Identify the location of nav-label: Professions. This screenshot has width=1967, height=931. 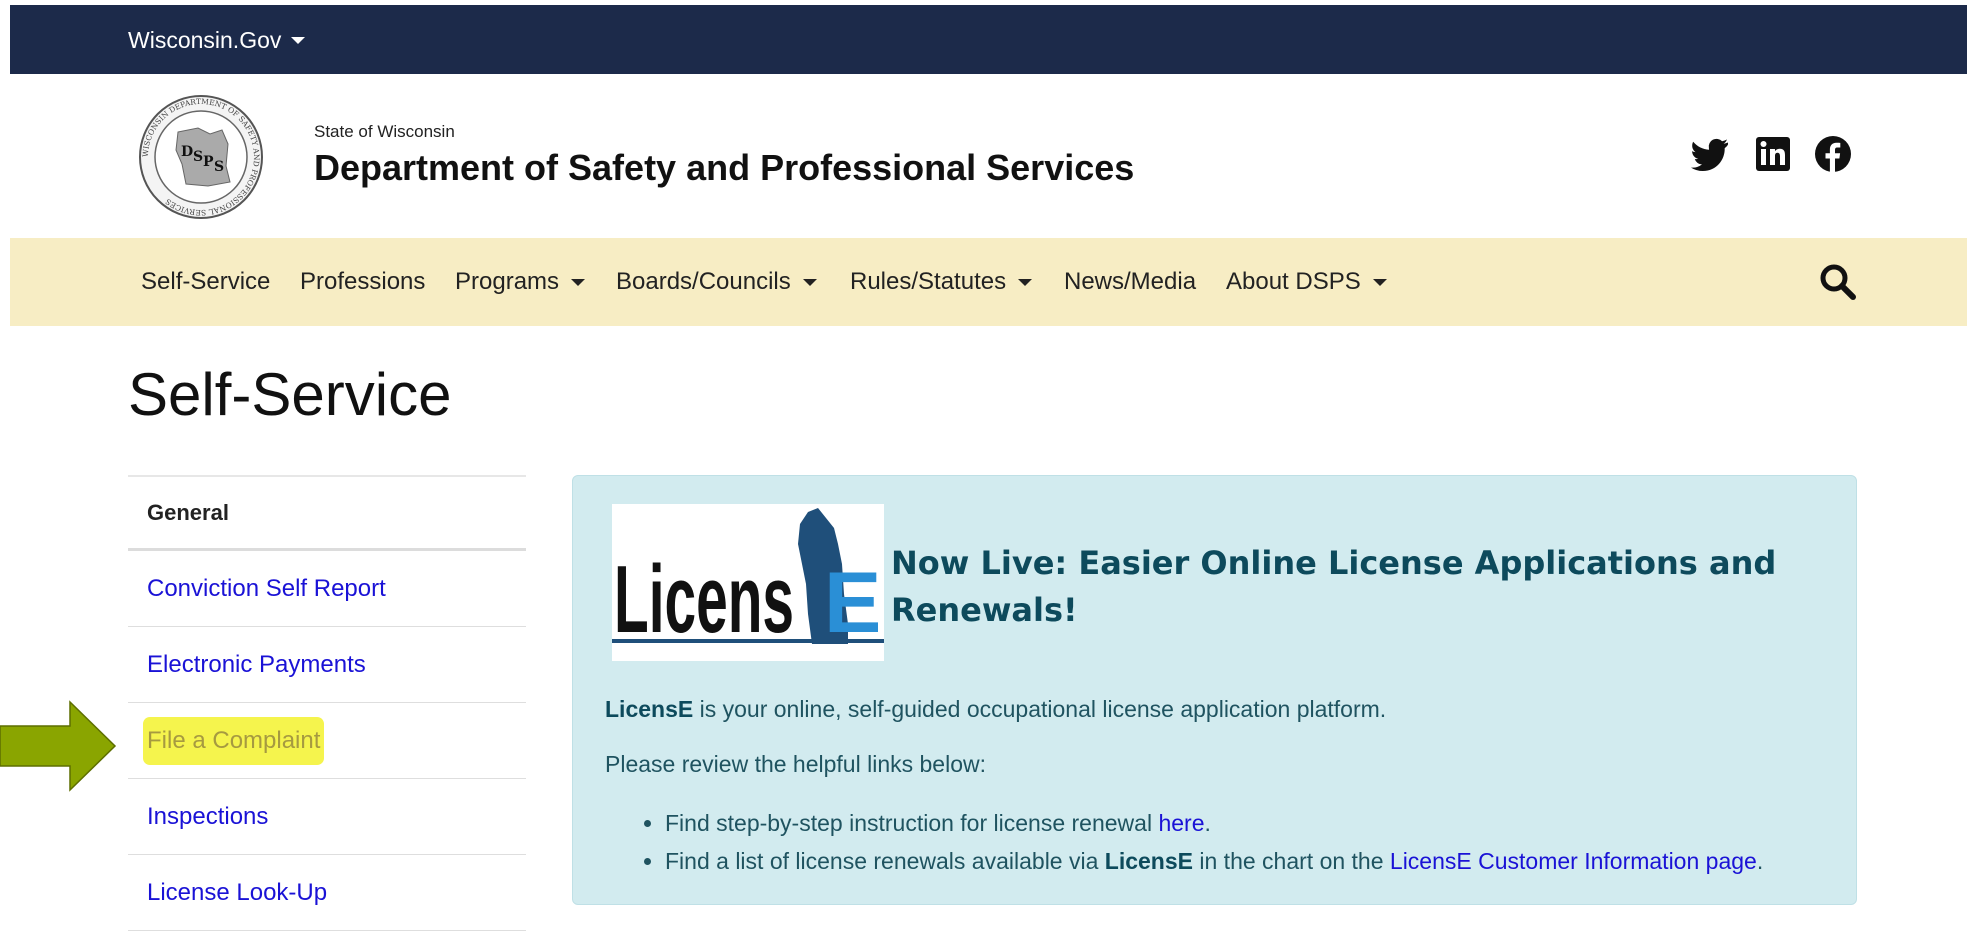
(363, 281).